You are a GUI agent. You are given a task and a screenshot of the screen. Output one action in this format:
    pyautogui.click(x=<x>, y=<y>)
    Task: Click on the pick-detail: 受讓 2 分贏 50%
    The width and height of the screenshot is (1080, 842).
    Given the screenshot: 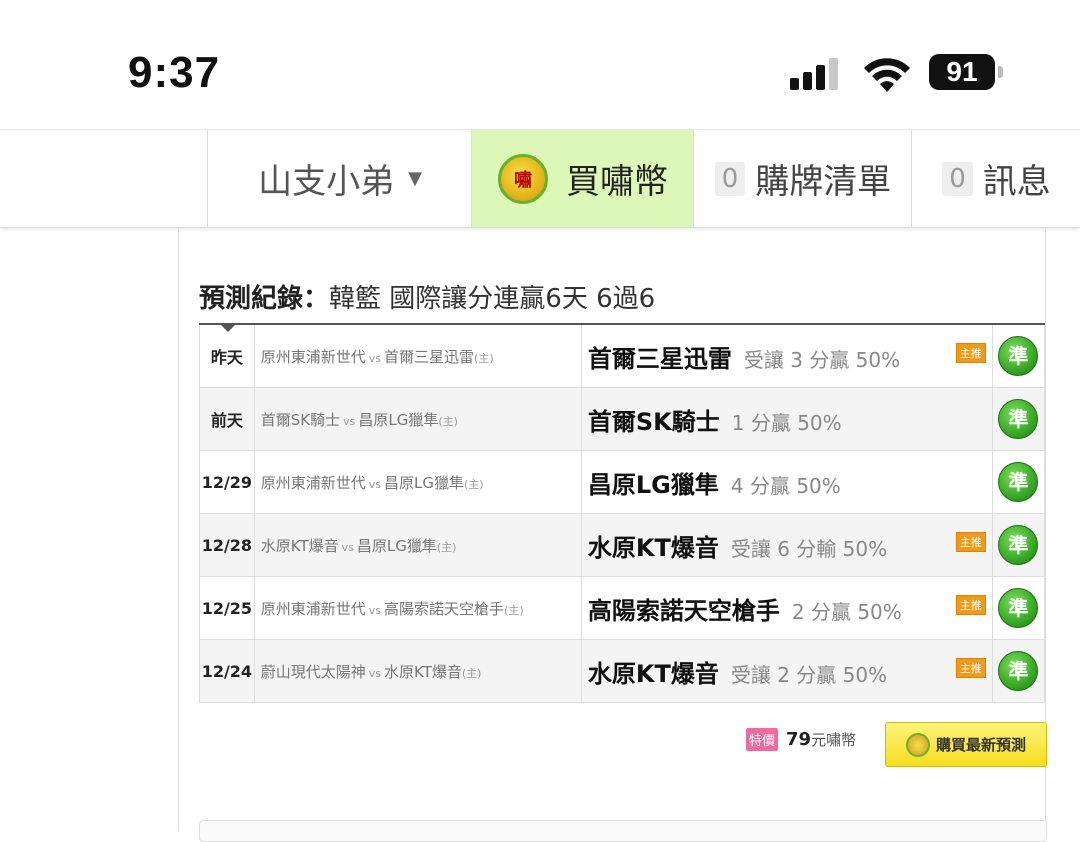 What is the action you would take?
    pyautogui.click(x=809, y=674)
    